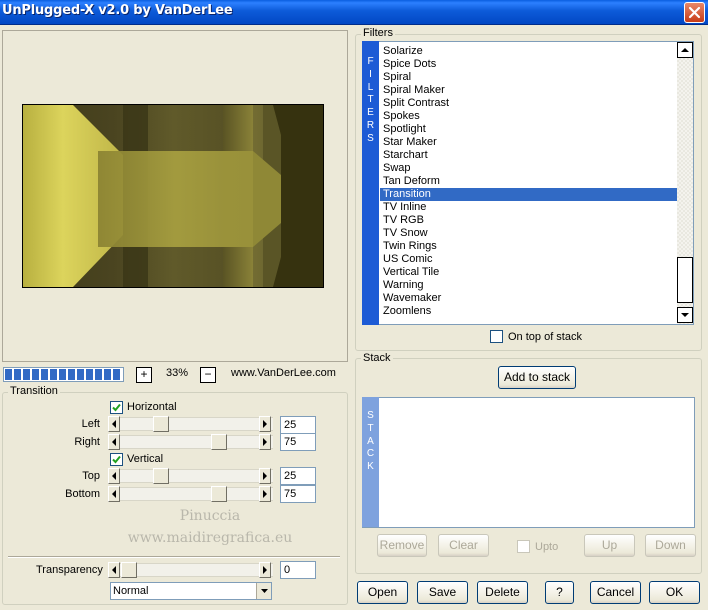 The image size is (708, 610). What do you see at coordinates (116, 459) in the screenshot?
I see `vertical-checkbox` at bounding box center [116, 459].